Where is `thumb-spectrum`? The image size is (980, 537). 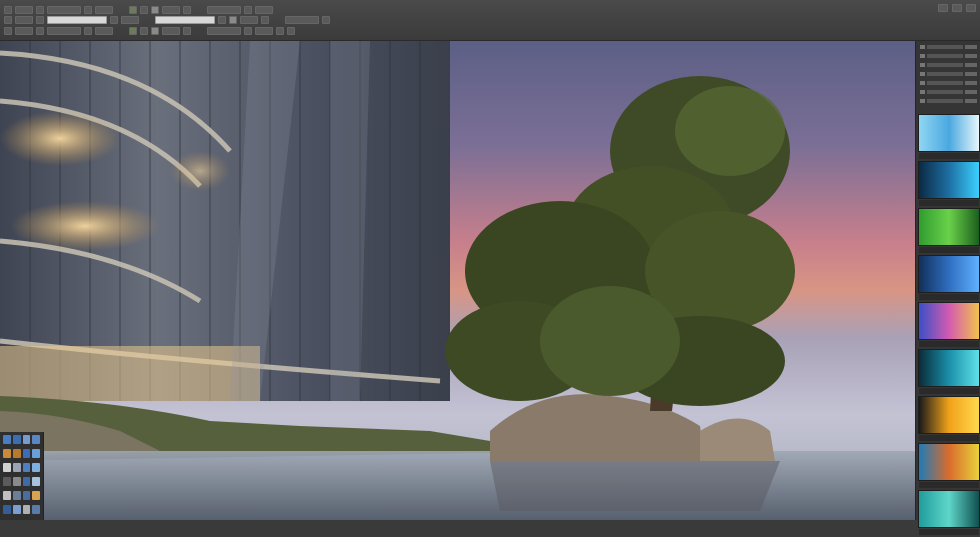
thumb-spectrum is located at coordinates (949, 324).